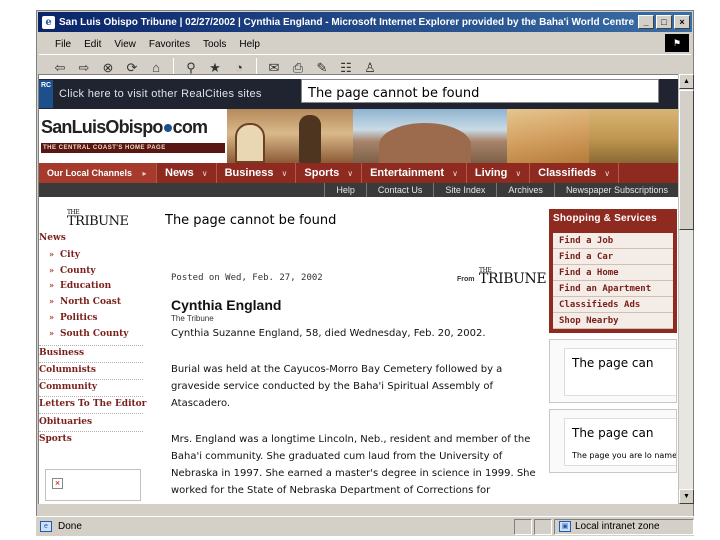 The width and height of the screenshot is (720, 540). What do you see at coordinates (686, 81) in the screenshot?
I see `scroll-up-icon: ▲` at bounding box center [686, 81].